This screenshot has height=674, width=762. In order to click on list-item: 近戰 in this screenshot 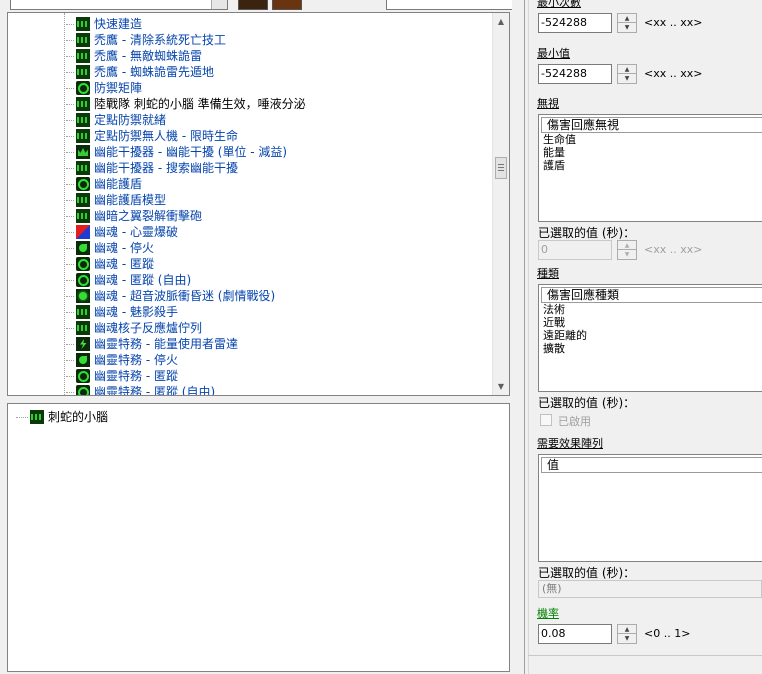, I will do `click(565, 322)`.